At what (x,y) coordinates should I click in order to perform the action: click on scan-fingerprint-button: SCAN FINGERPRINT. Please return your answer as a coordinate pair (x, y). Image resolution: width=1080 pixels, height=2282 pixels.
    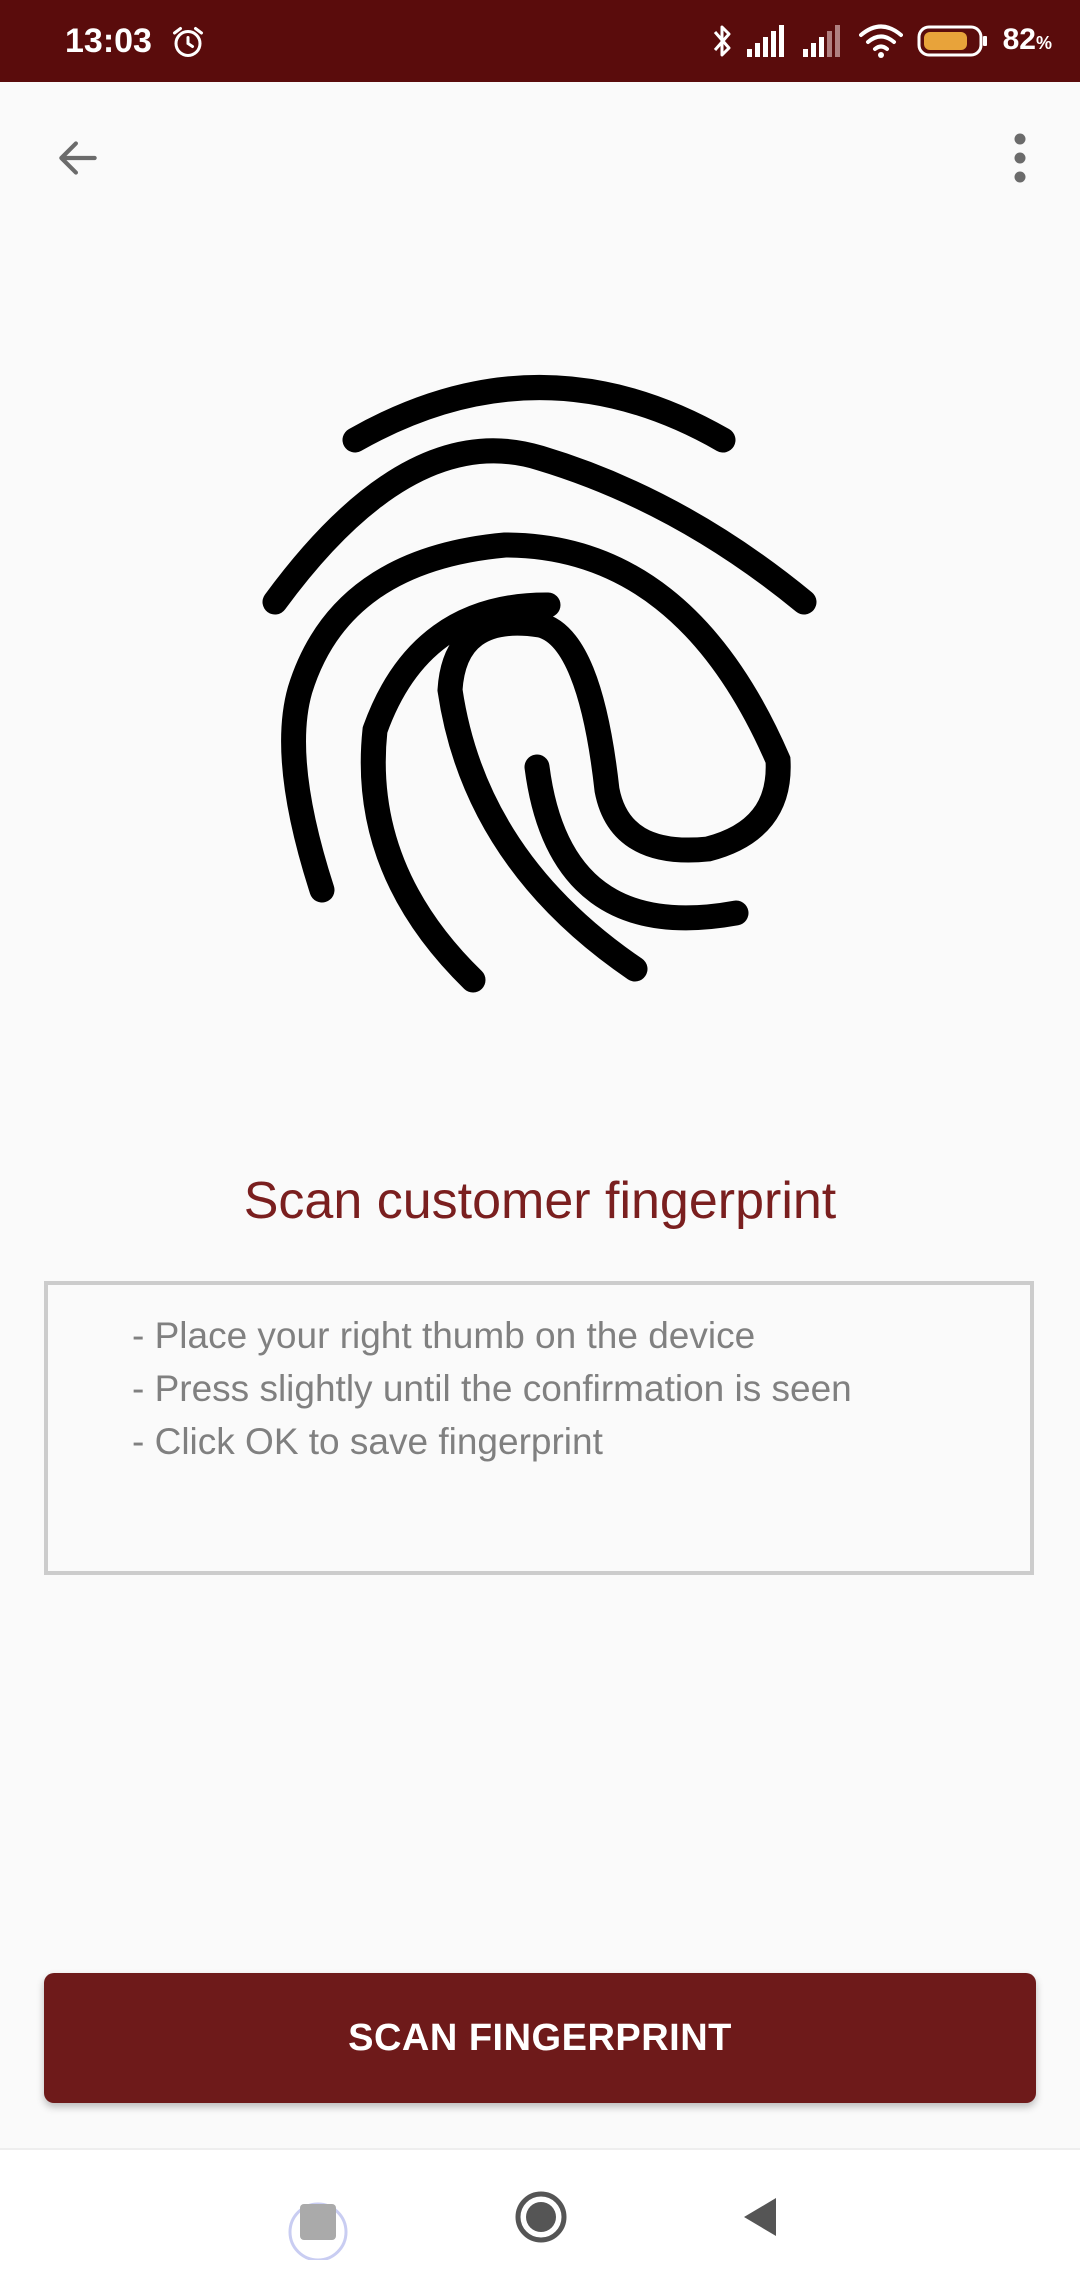
    Looking at the image, I should click on (540, 2038).